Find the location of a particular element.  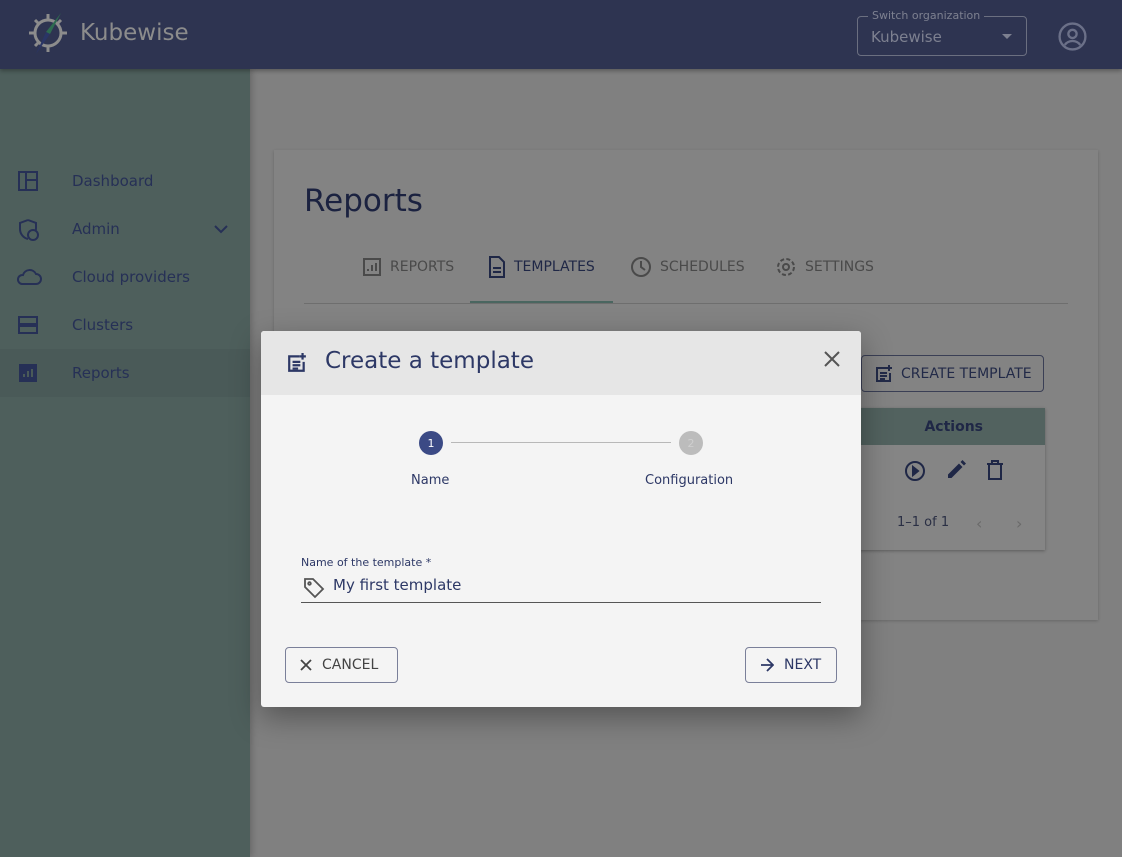

bar-chart-icon is located at coordinates (372, 267).